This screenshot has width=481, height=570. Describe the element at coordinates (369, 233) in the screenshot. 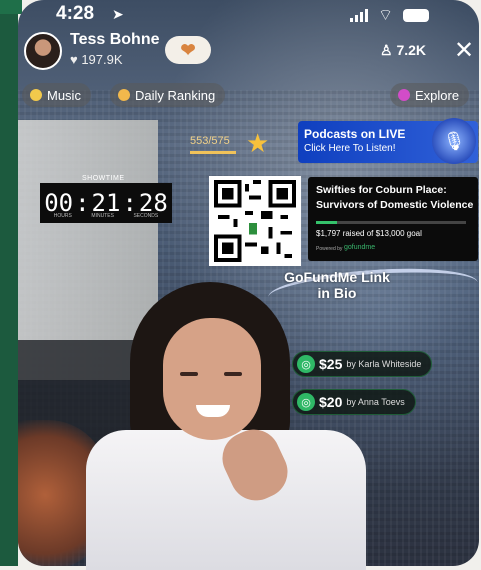

I see `fundraiser-raised: $1,797 raised of $13,000 goal` at that location.